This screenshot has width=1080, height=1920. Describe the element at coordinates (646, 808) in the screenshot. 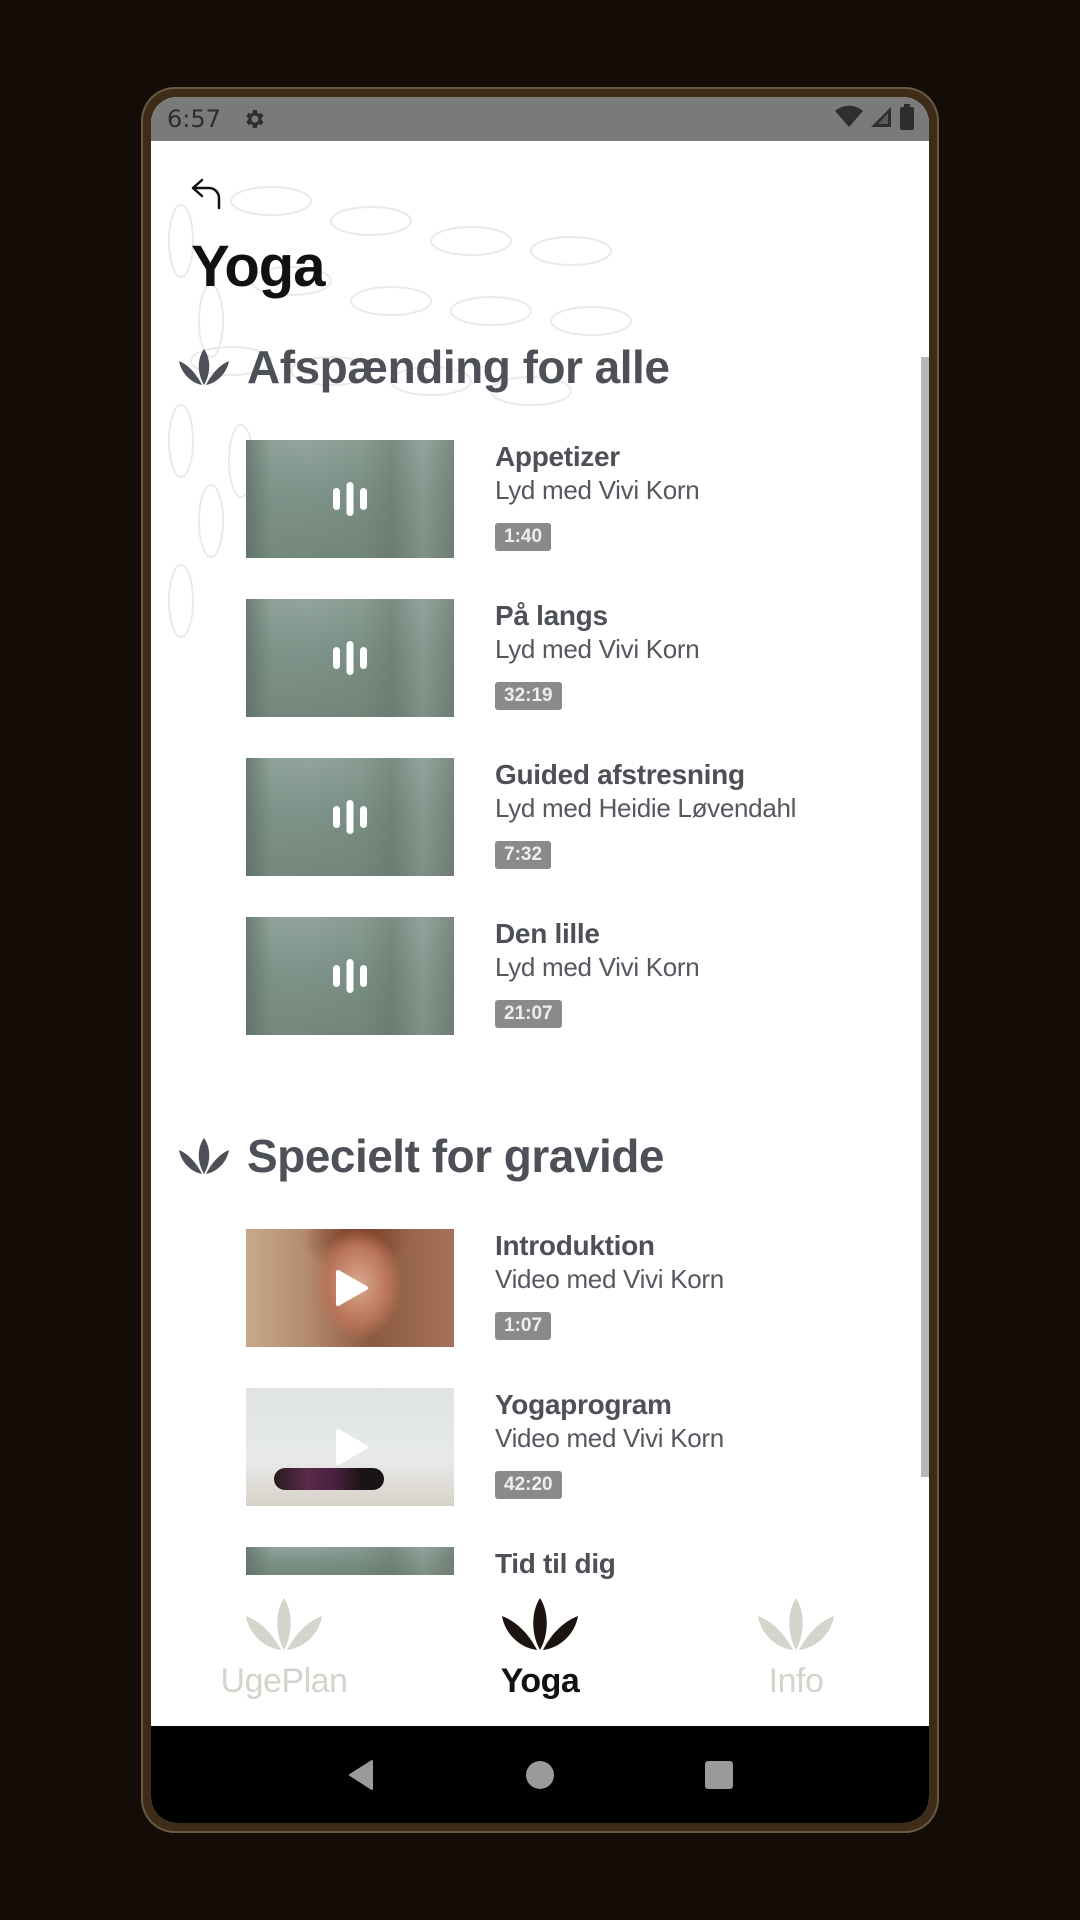

I see `item-subtitle: Lyd med Heidie Løvendahl` at that location.